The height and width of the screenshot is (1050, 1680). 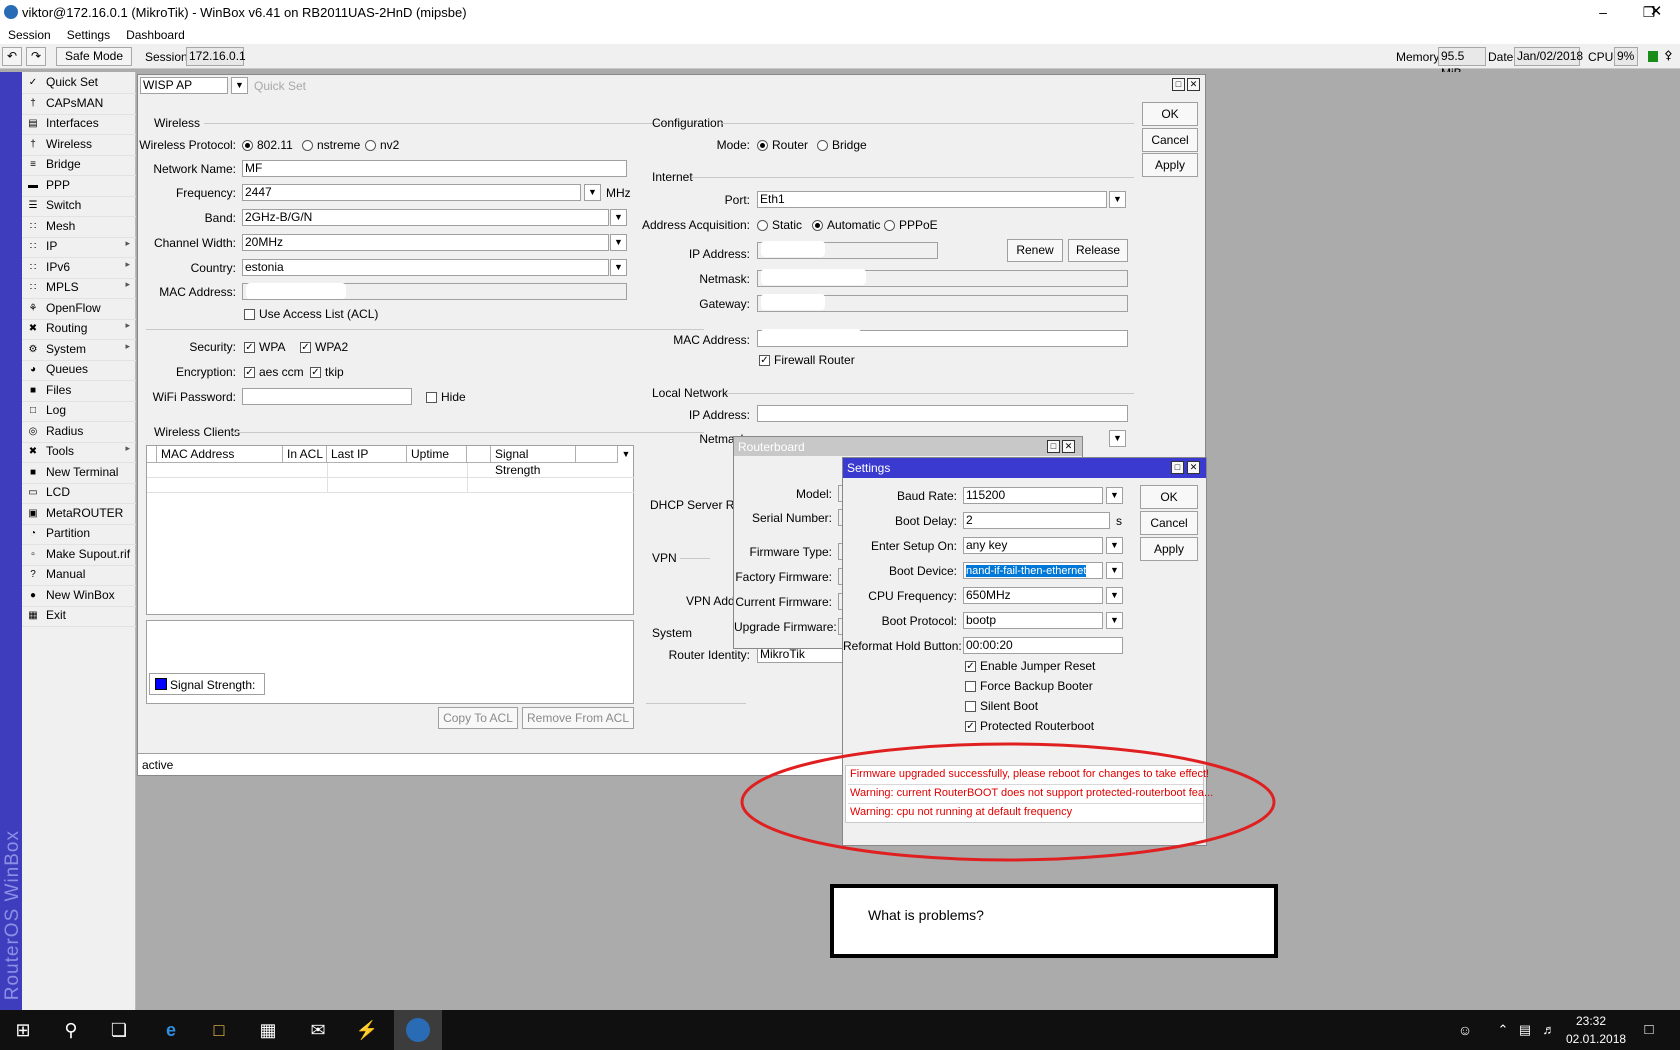 What do you see at coordinates (932, 199) in the screenshot?
I see `port-select: Eth1` at bounding box center [932, 199].